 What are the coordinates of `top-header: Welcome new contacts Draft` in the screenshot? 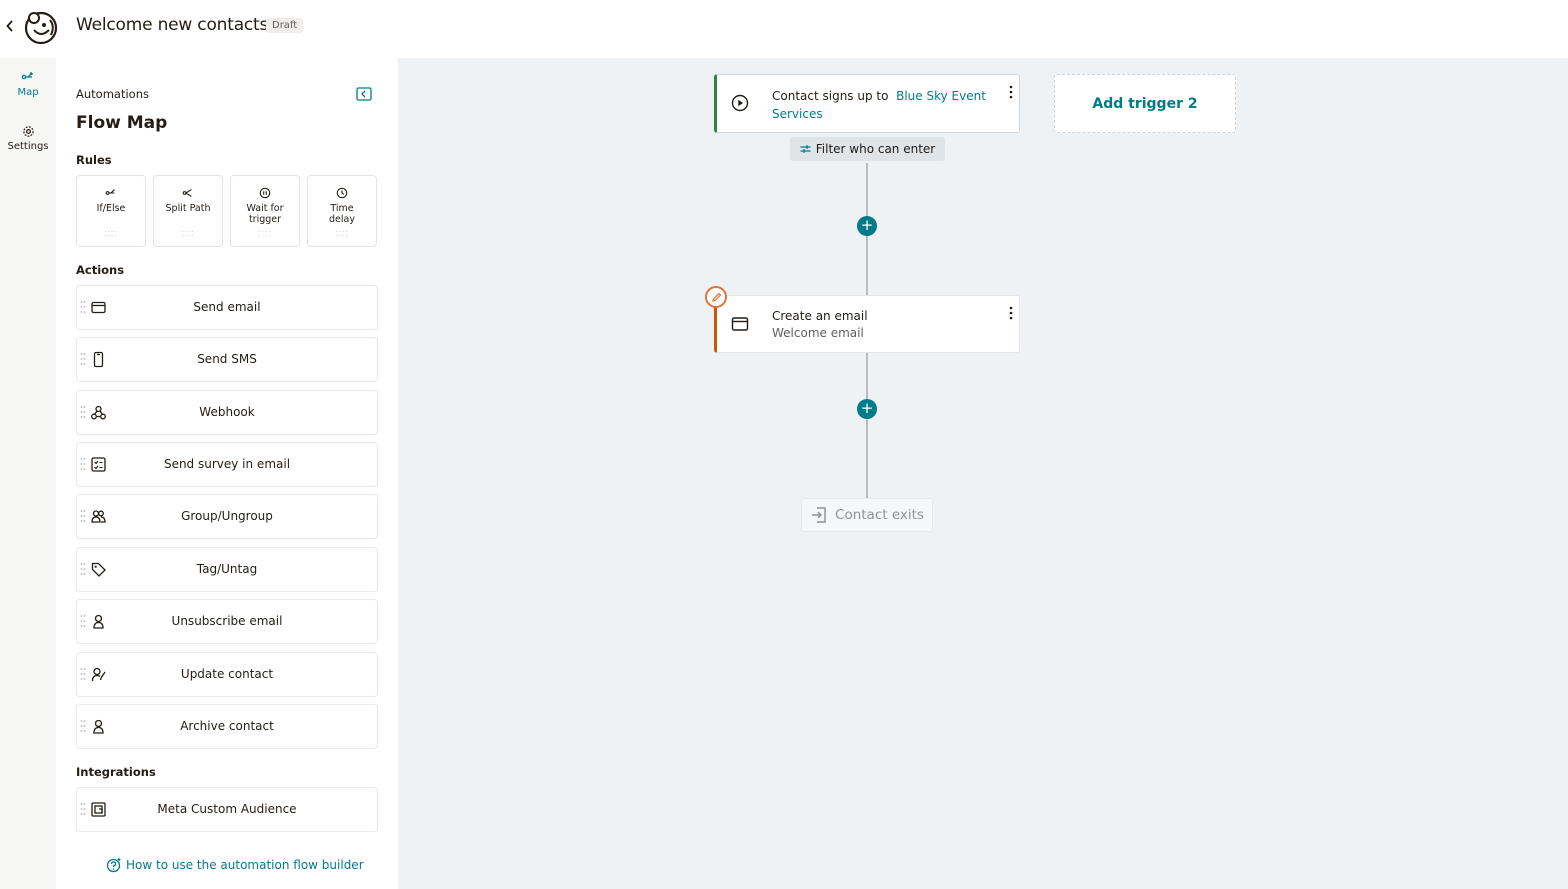 It's located at (784, 29).